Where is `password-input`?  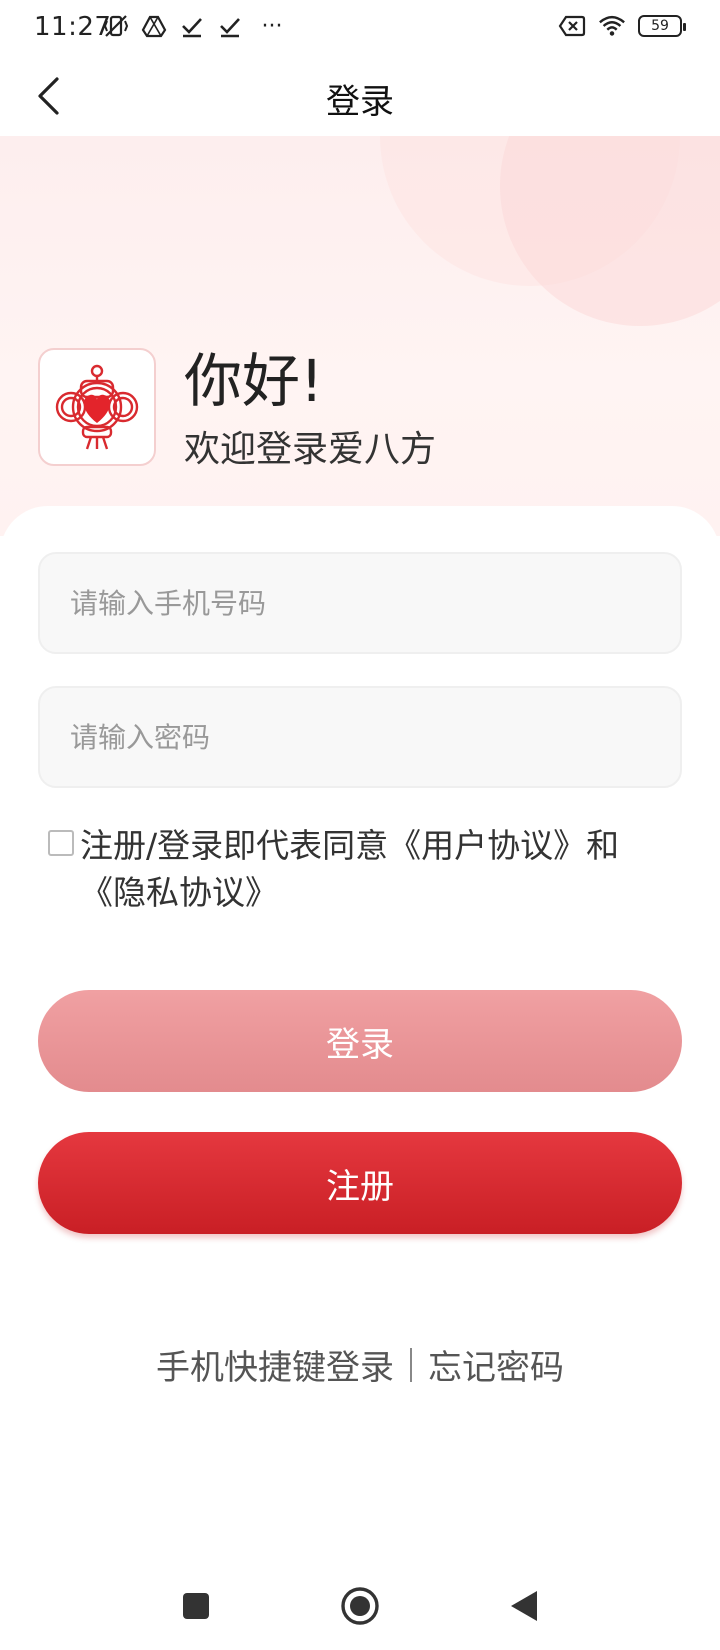
password-input is located at coordinates (360, 737).